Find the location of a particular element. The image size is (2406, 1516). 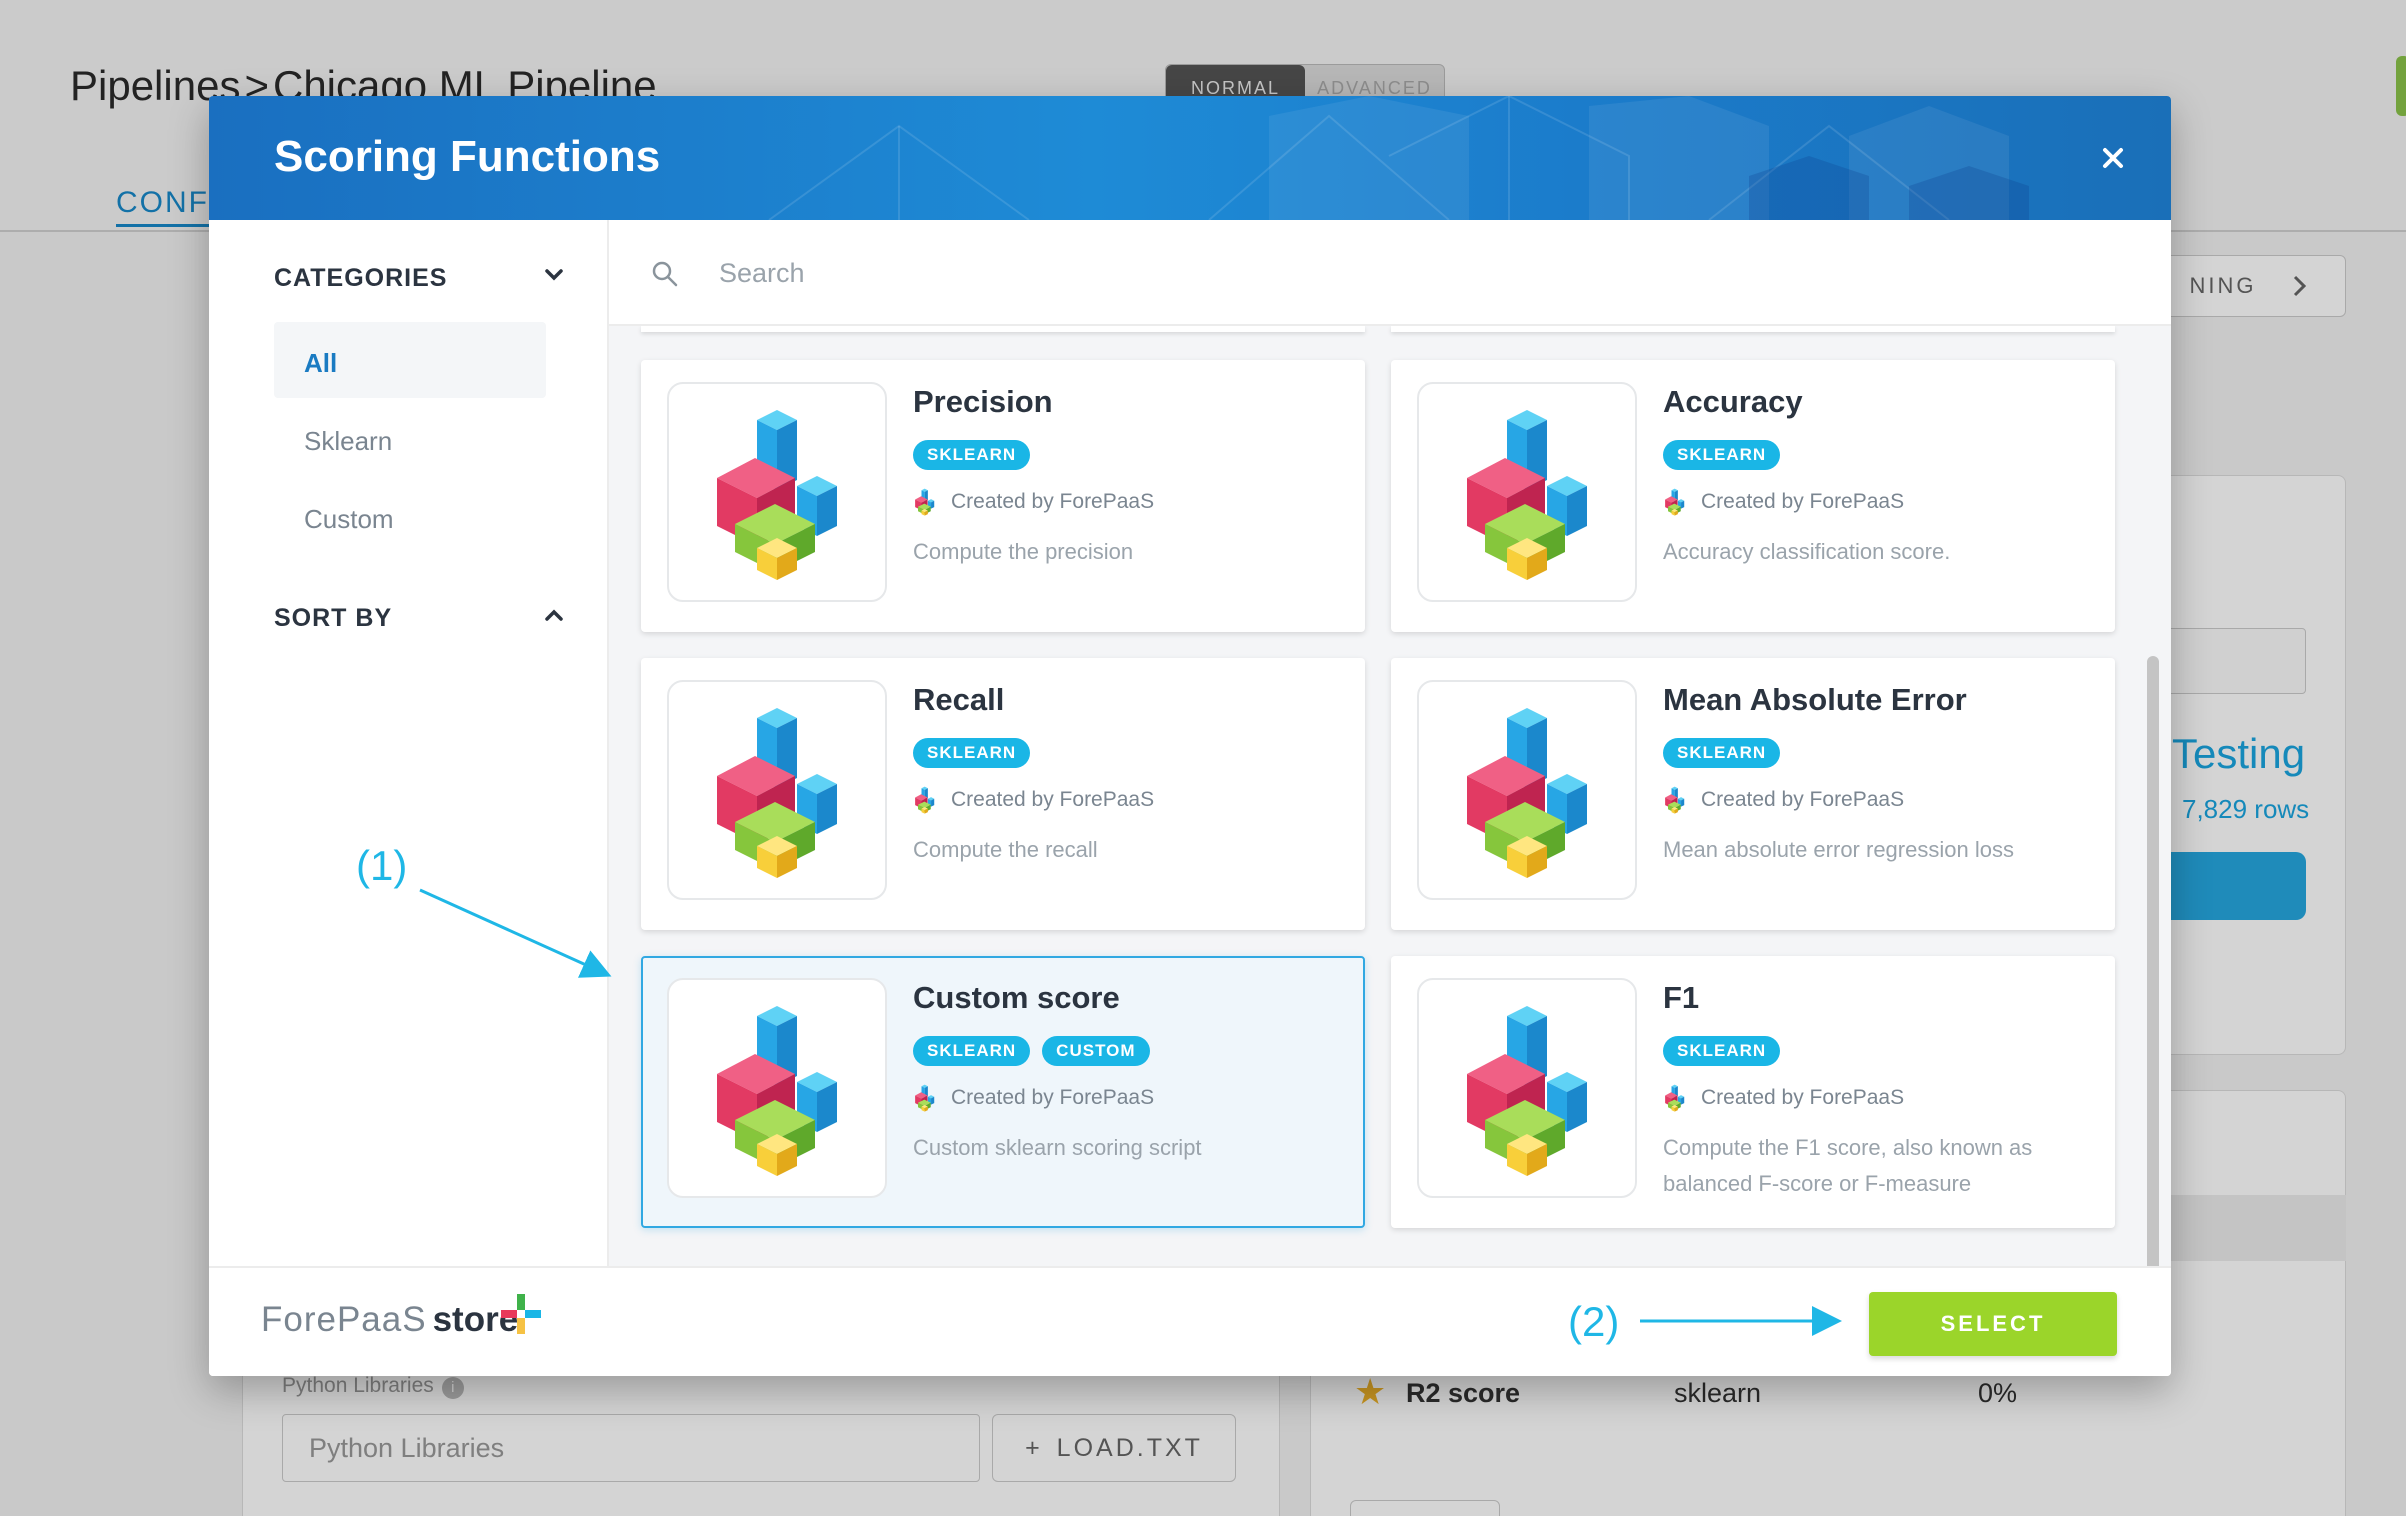

arrow-to-custom-score is located at coordinates (515, 933).